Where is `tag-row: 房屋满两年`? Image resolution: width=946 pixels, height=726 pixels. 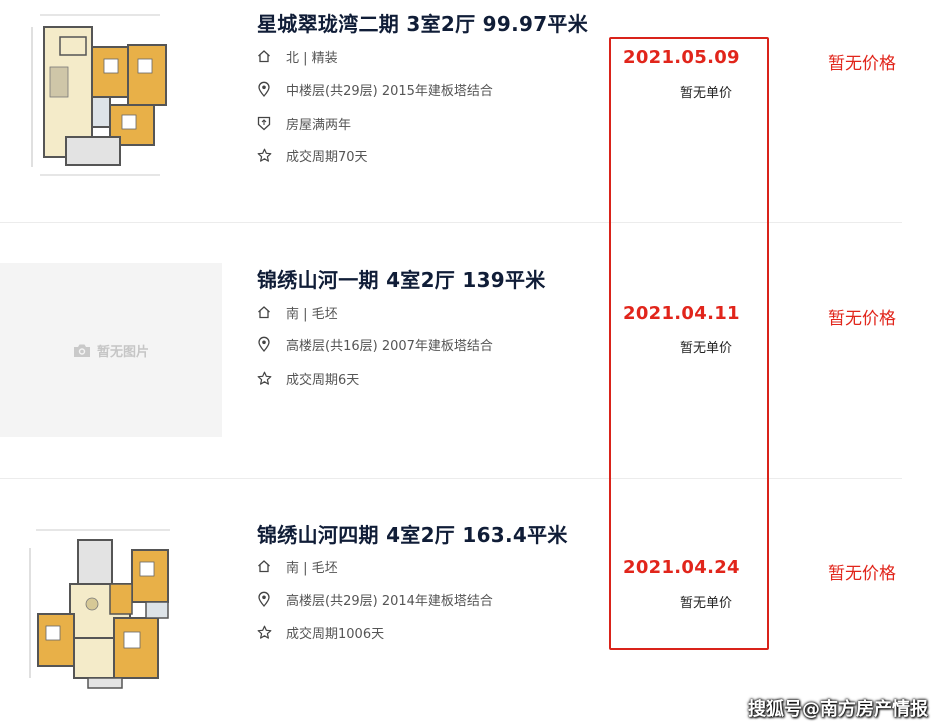 tag-row: 房屋满两年 is located at coordinates (304, 123).